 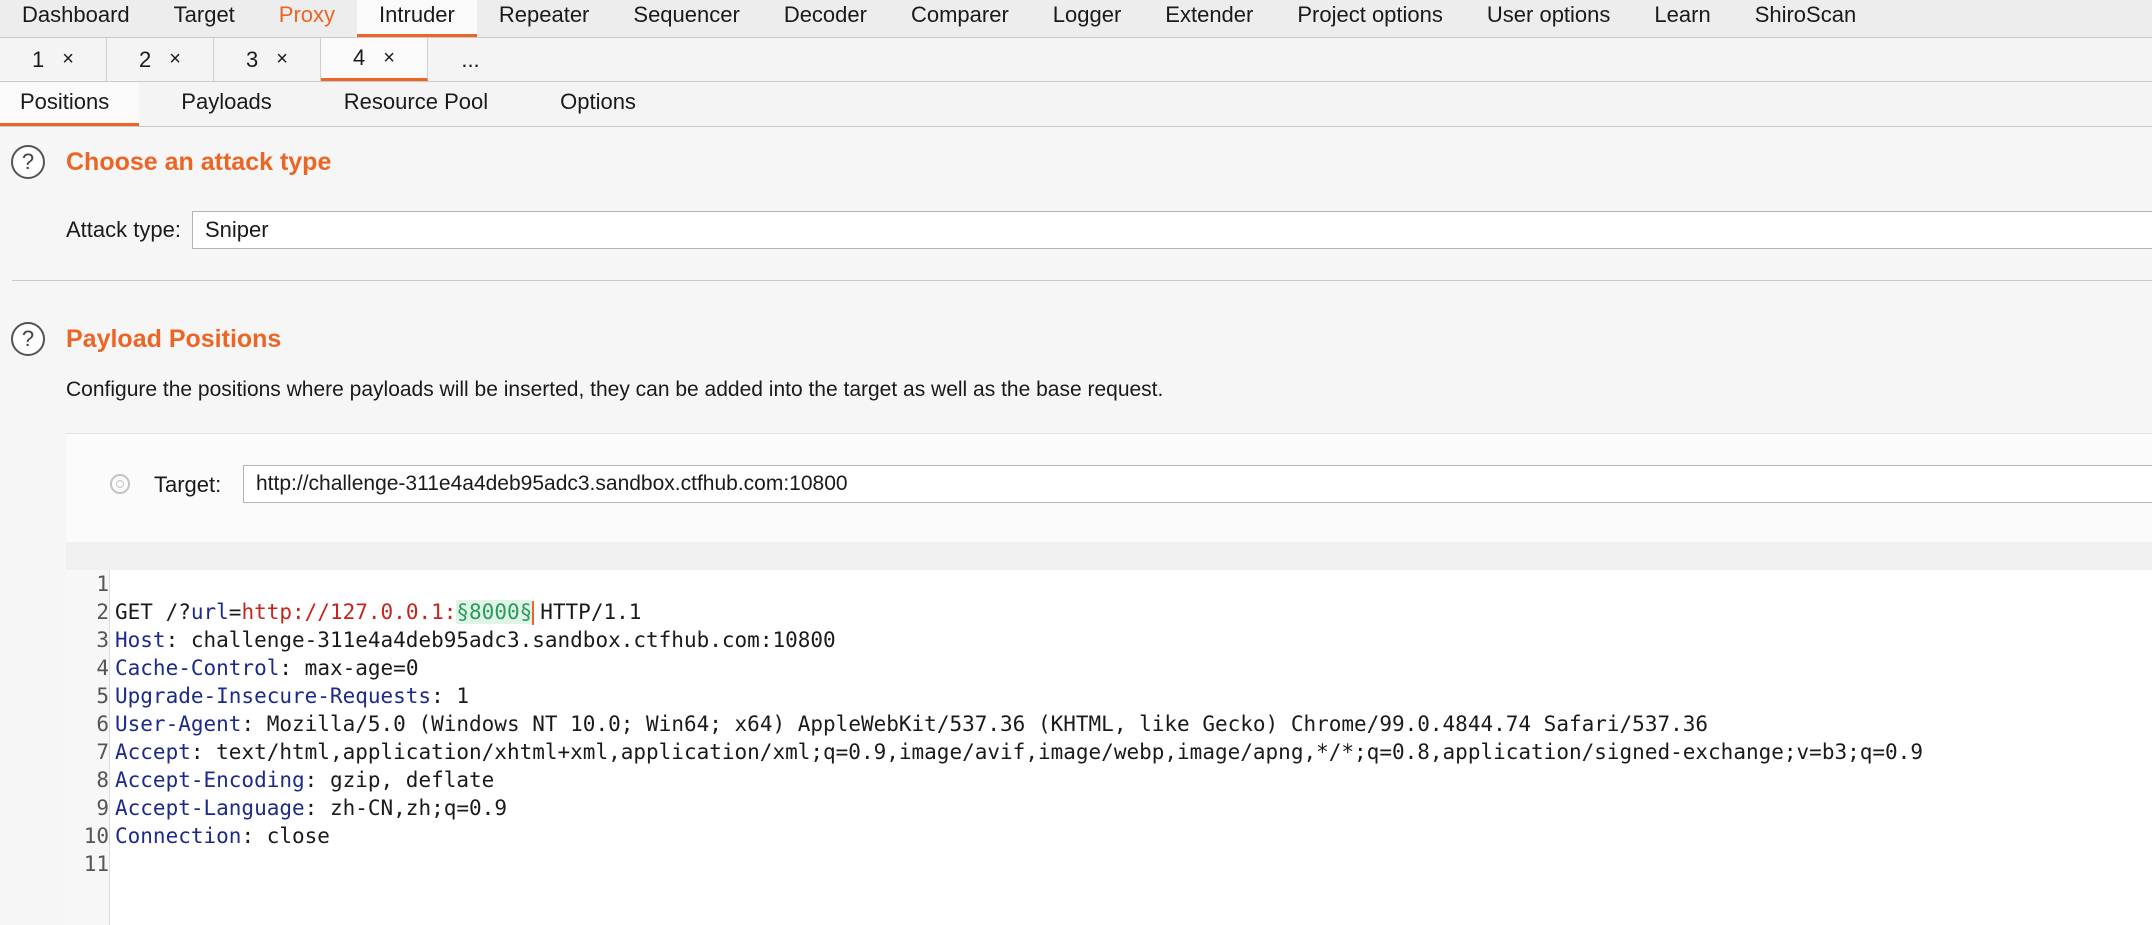 I want to click on tab-project-options: Project options, so click(x=1370, y=17).